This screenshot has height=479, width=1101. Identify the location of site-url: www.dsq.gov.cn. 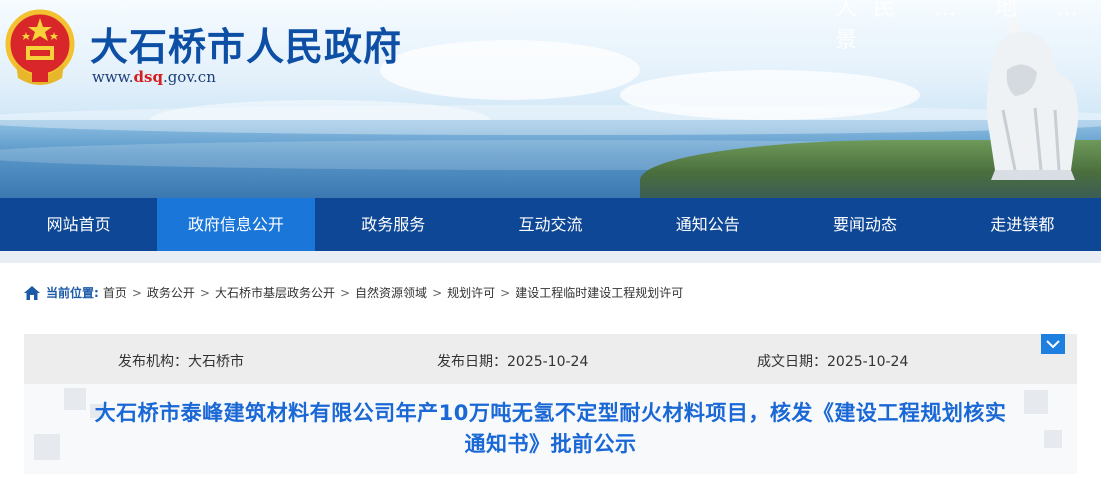
(154, 77).